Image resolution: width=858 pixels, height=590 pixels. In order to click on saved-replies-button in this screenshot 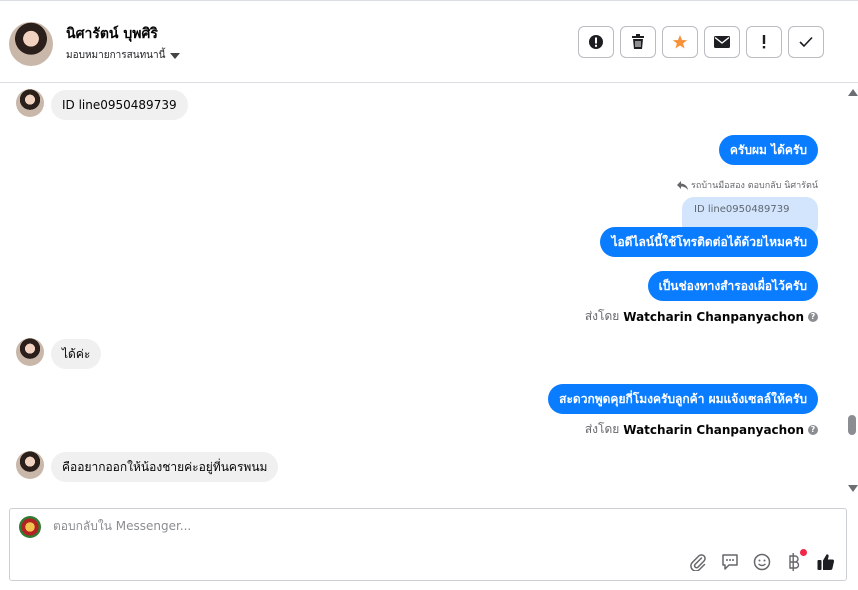, I will do `click(730, 562)`.